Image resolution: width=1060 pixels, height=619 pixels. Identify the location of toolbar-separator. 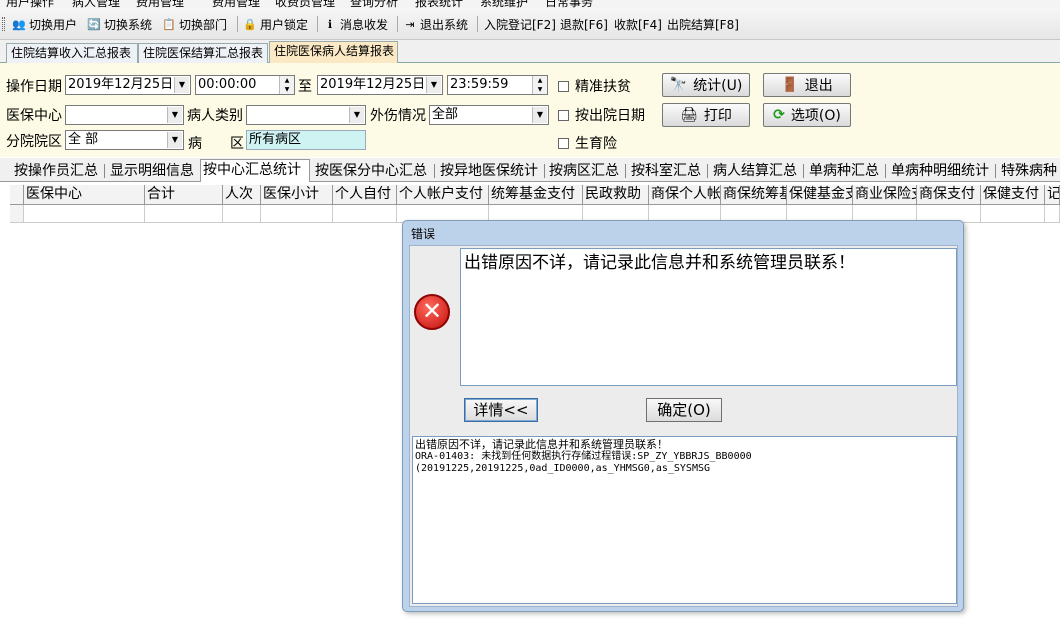
(477, 24).